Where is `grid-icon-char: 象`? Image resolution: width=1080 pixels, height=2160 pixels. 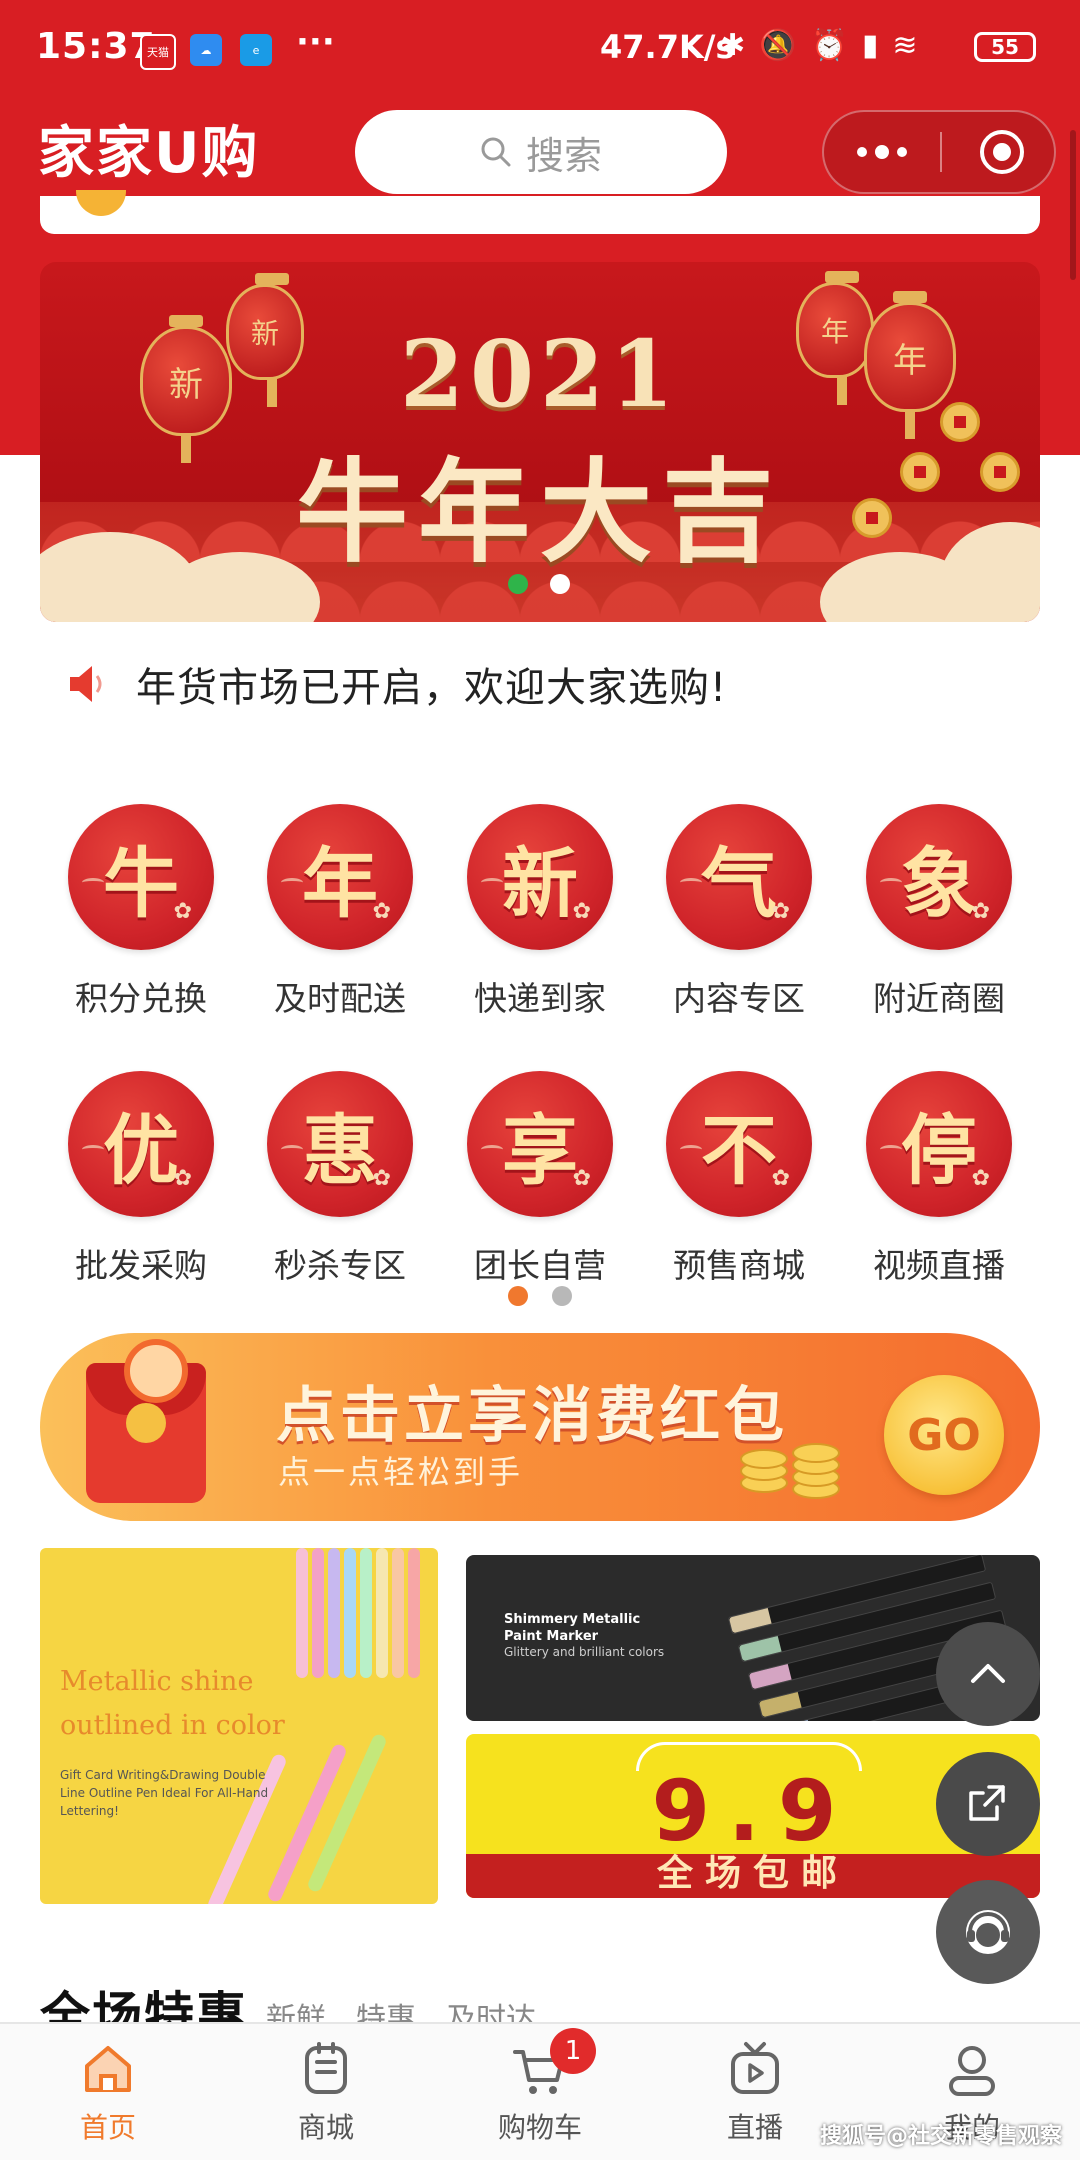
grid-icon-char: 象 is located at coordinates (939, 883).